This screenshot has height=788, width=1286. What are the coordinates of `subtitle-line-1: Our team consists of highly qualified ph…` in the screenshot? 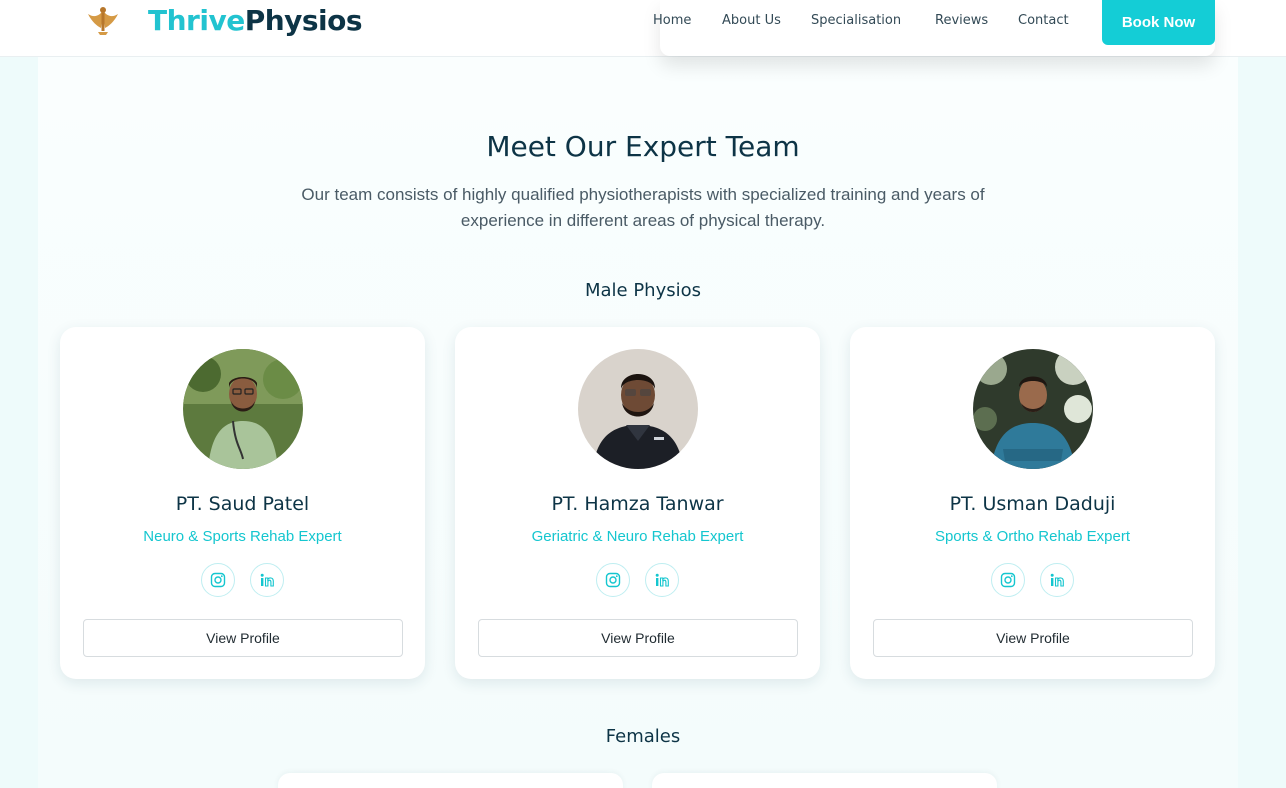 It's located at (643, 194).